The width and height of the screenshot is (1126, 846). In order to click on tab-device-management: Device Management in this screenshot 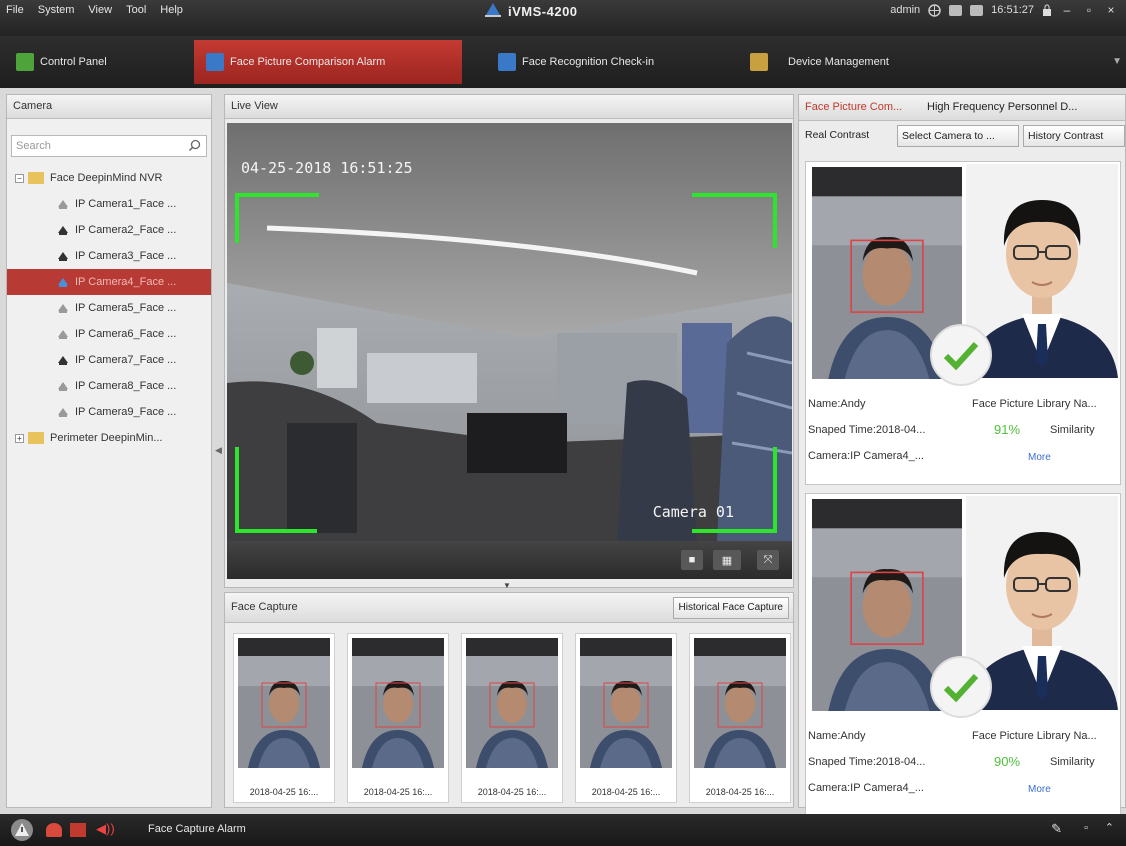, I will do `click(841, 62)`.